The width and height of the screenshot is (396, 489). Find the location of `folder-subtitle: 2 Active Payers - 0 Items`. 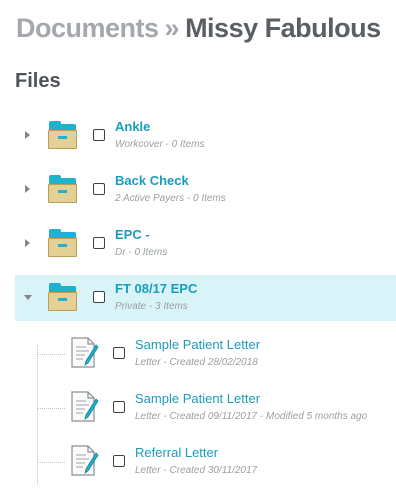

folder-subtitle: 2 Active Payers - 0 Items is located at coordinates (170, 198).